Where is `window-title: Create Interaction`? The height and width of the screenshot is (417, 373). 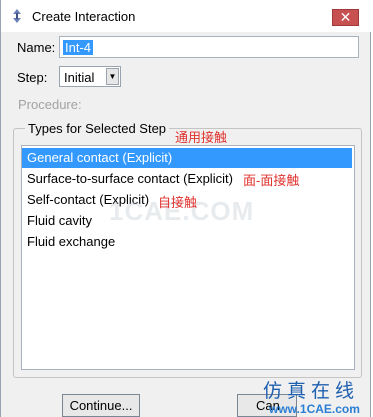
window-title: Create Interaction is located at coordinates (84, 16).